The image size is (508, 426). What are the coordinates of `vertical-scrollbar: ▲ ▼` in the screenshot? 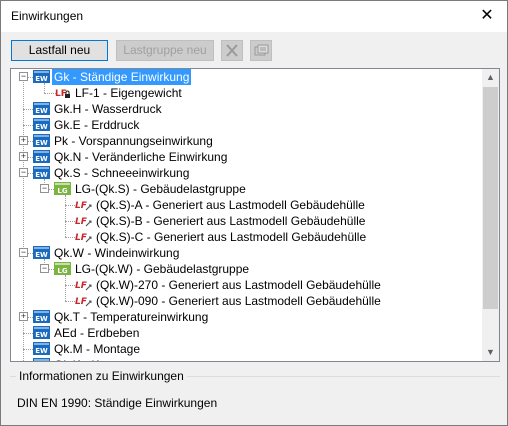 It's located at (490, 215).